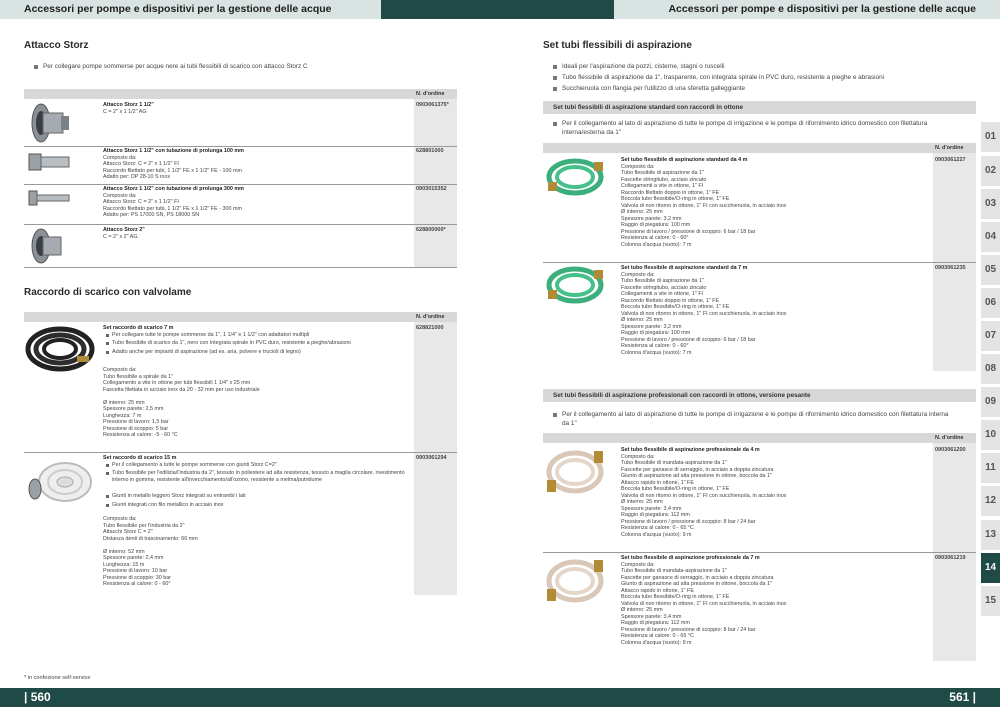 The image size is (1000, 707). Describe the element at coordinates (50, 123) in the screenshot. I see `storz-coupling-image` at that location.